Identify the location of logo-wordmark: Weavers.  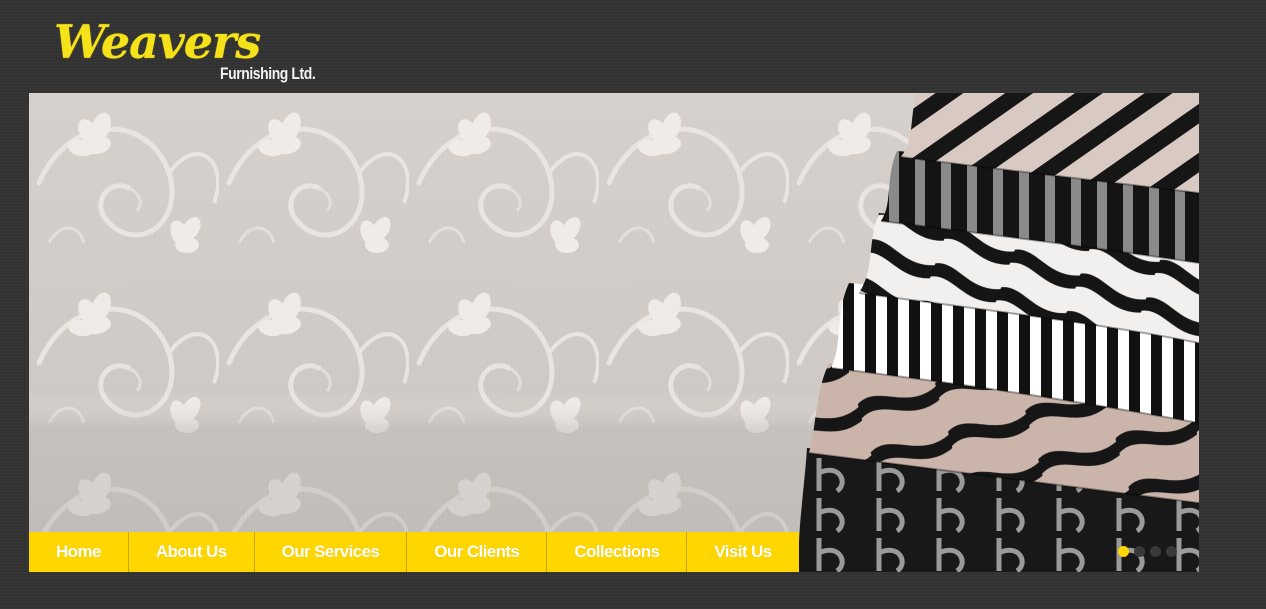
(157, 42).